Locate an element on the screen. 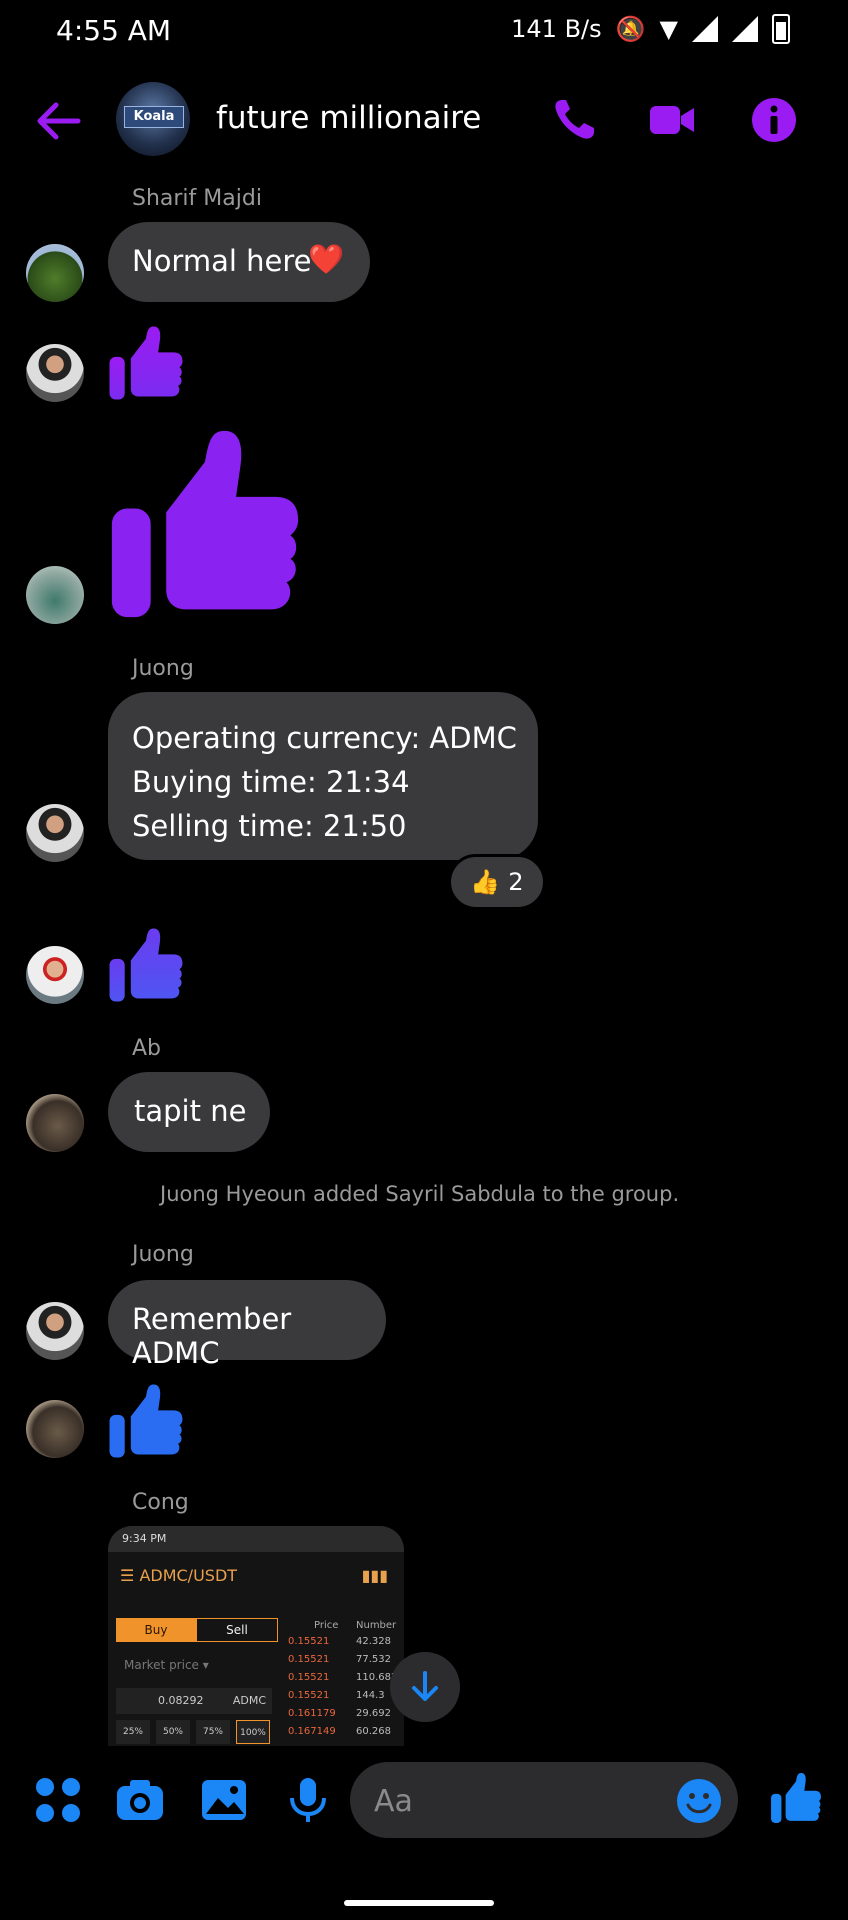  sender-name: Sharif Majdi is located at coordinates (197, 198).